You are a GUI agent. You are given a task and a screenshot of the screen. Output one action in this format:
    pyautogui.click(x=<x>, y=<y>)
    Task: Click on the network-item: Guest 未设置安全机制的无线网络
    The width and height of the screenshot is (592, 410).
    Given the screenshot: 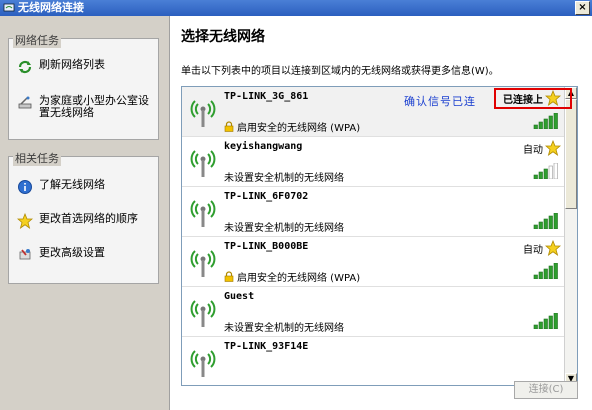 What is the action you would take?
    pyautogui.click(x=373, y=311)
    